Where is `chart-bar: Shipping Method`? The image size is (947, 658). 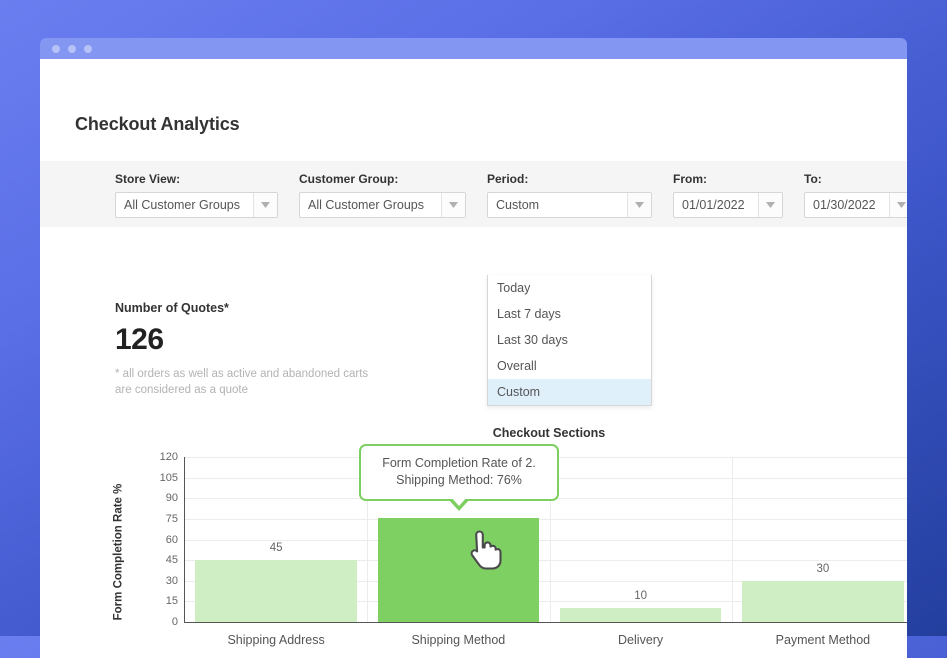 chart-bar: Shipping Method is located at coordinates (458, 582).